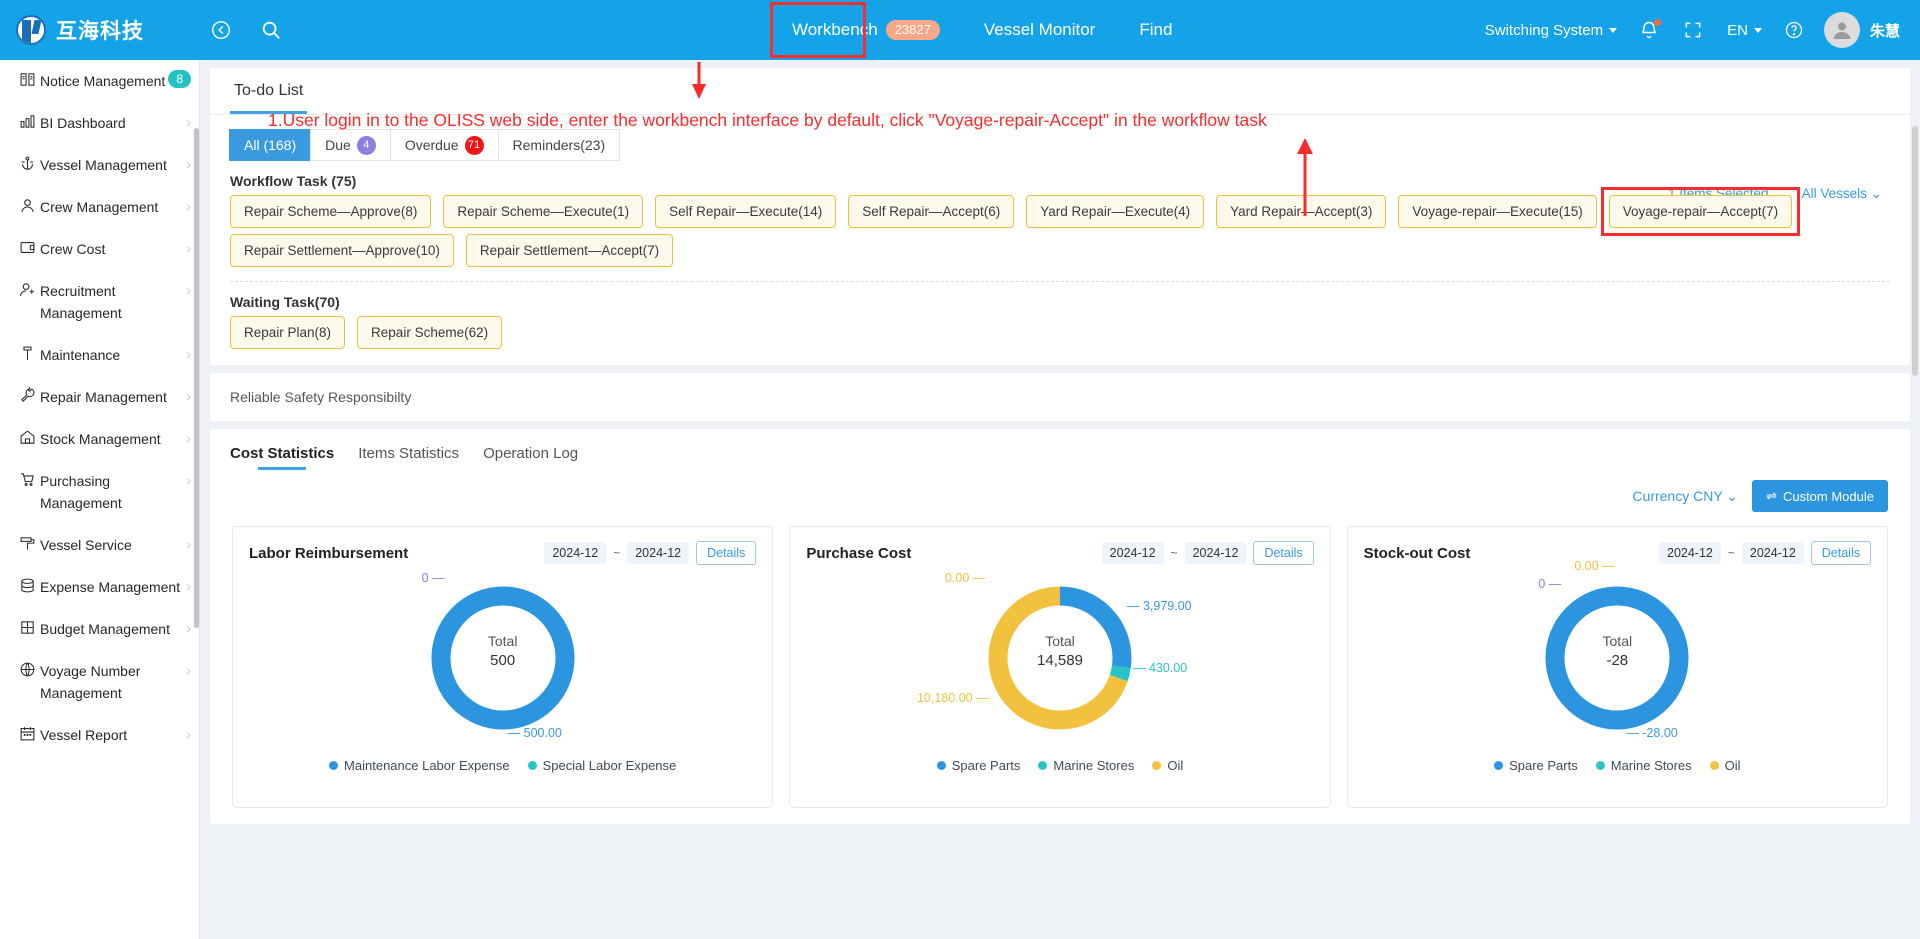 This screenshot has width=1920, height=939. Describe the element at coordinates (1685, 496) in the screenshot. I see `currency-dropdown: Currency CNY ⌄` at that location.